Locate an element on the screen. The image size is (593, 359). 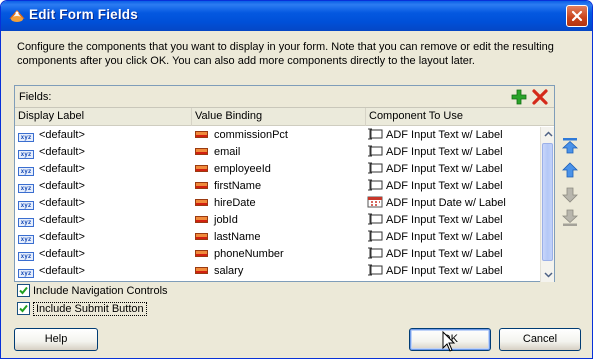
column-header-value-binding: Value Binding is located at coordinates (279, 117).